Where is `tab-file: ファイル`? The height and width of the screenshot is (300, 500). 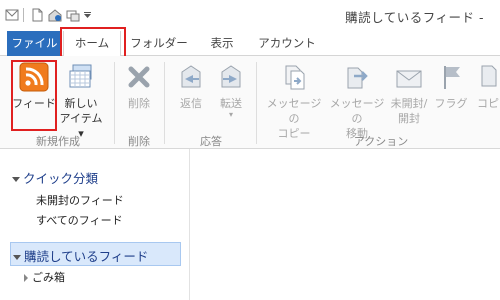 tab-file: ファイル is located at coordinates (34, 43).